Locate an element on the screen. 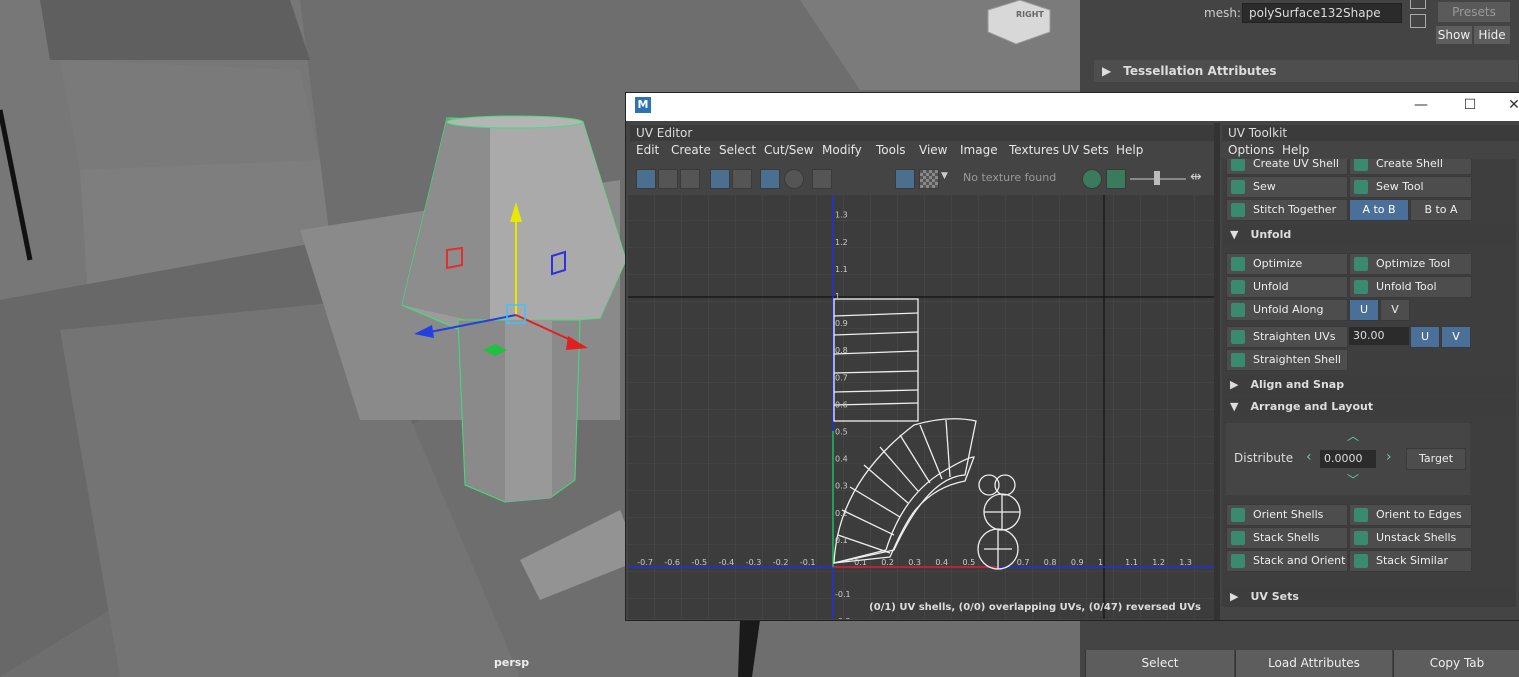 The height and width of the screenshot is (677, 1519). uv-vertex-mode-icon is located at coordinates (646, 179).